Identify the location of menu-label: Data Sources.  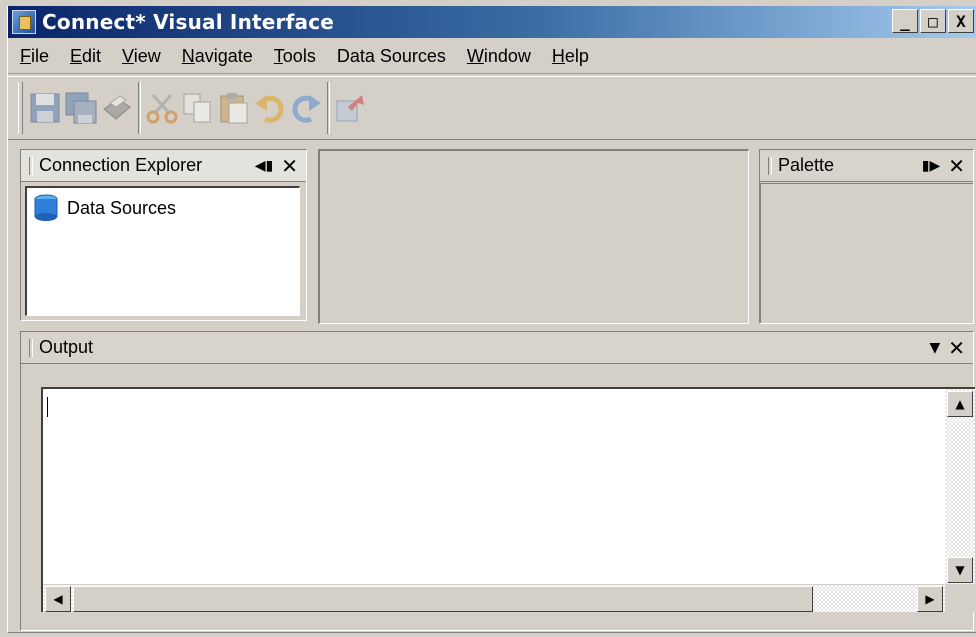
(391, 56).